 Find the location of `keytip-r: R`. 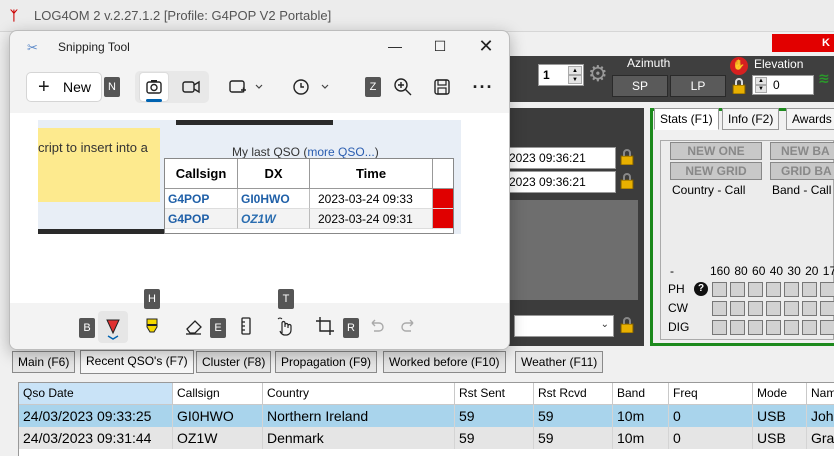

keytip-r: R is located at coordinates (351, 328).